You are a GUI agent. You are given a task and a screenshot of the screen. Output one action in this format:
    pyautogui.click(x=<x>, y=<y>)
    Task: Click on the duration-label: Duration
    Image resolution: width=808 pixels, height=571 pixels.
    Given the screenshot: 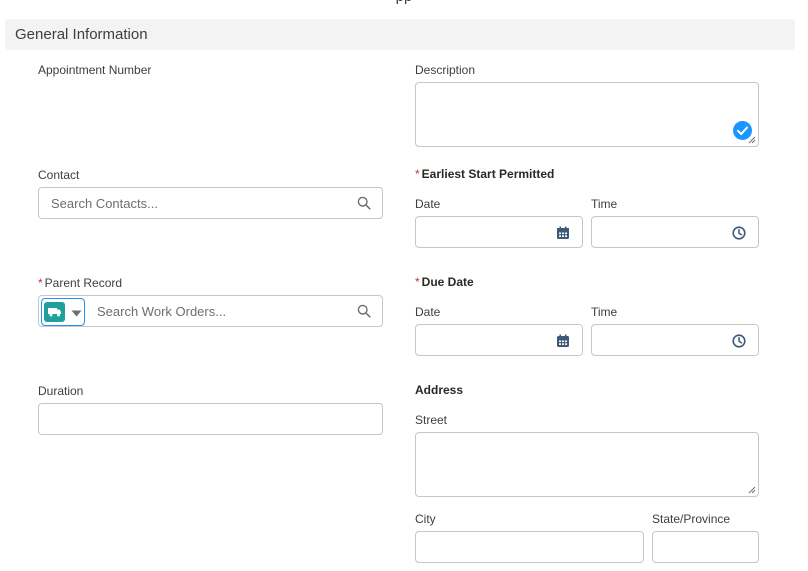 What is the action you would take?
    pyautogui.click(x=61, y=391)
    